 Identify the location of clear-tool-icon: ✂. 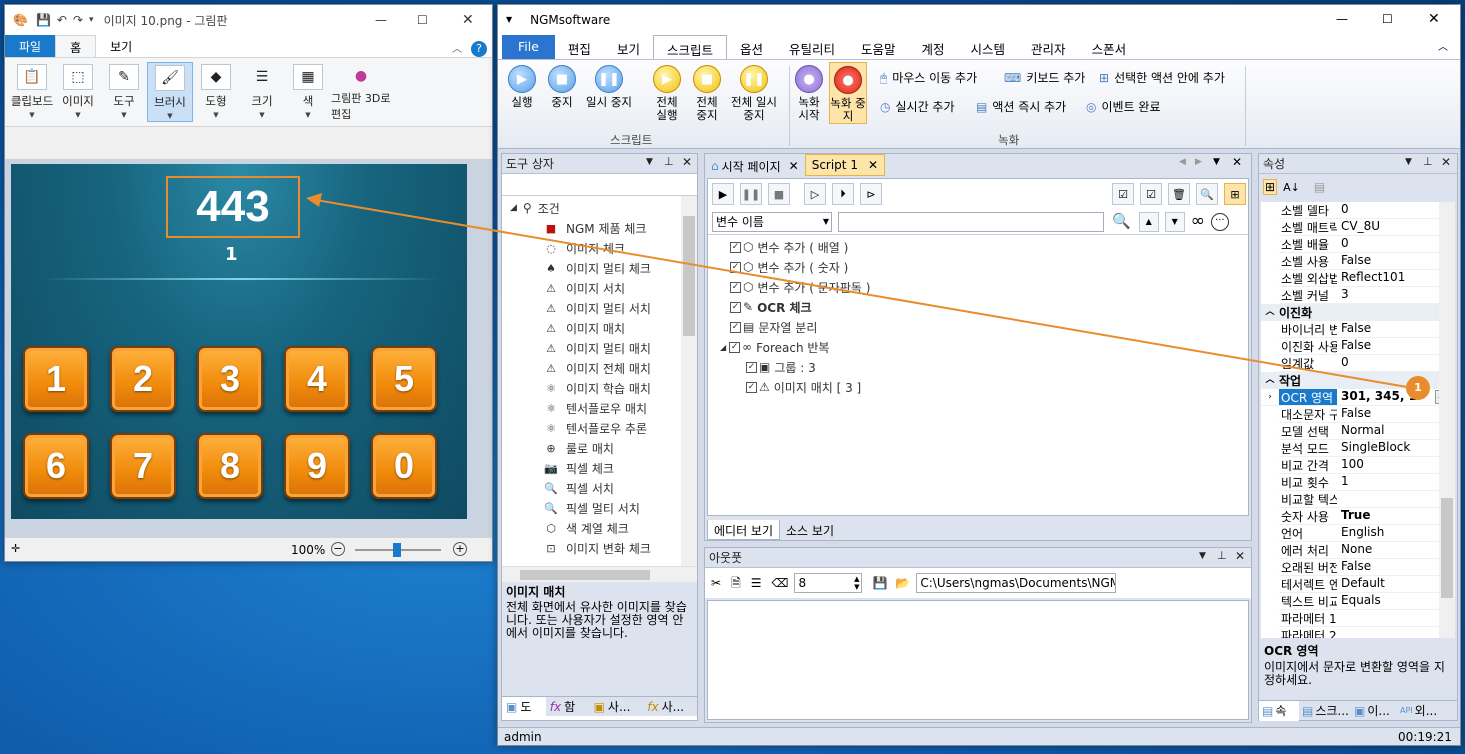
(716, 583).